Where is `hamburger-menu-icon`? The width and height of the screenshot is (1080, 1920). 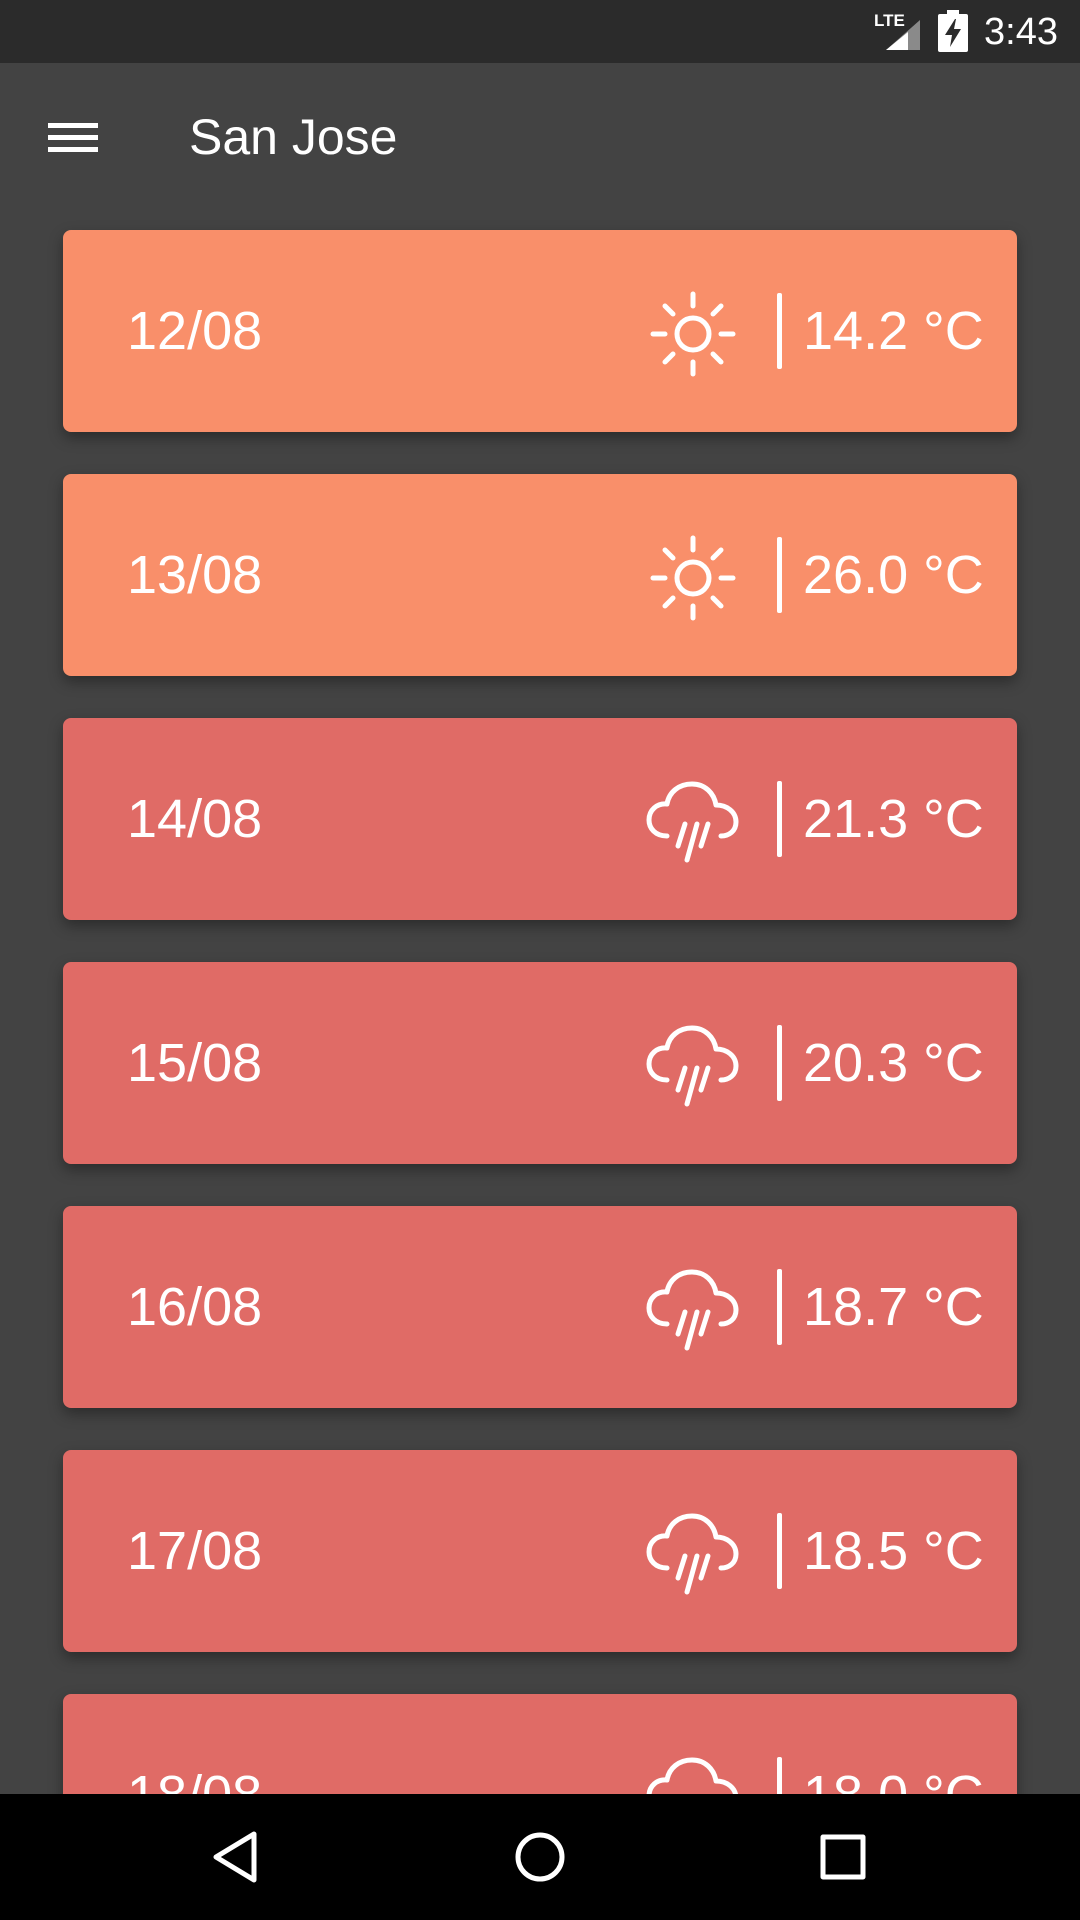 hamburger-menu-icon is located at coordinates (73, 137).